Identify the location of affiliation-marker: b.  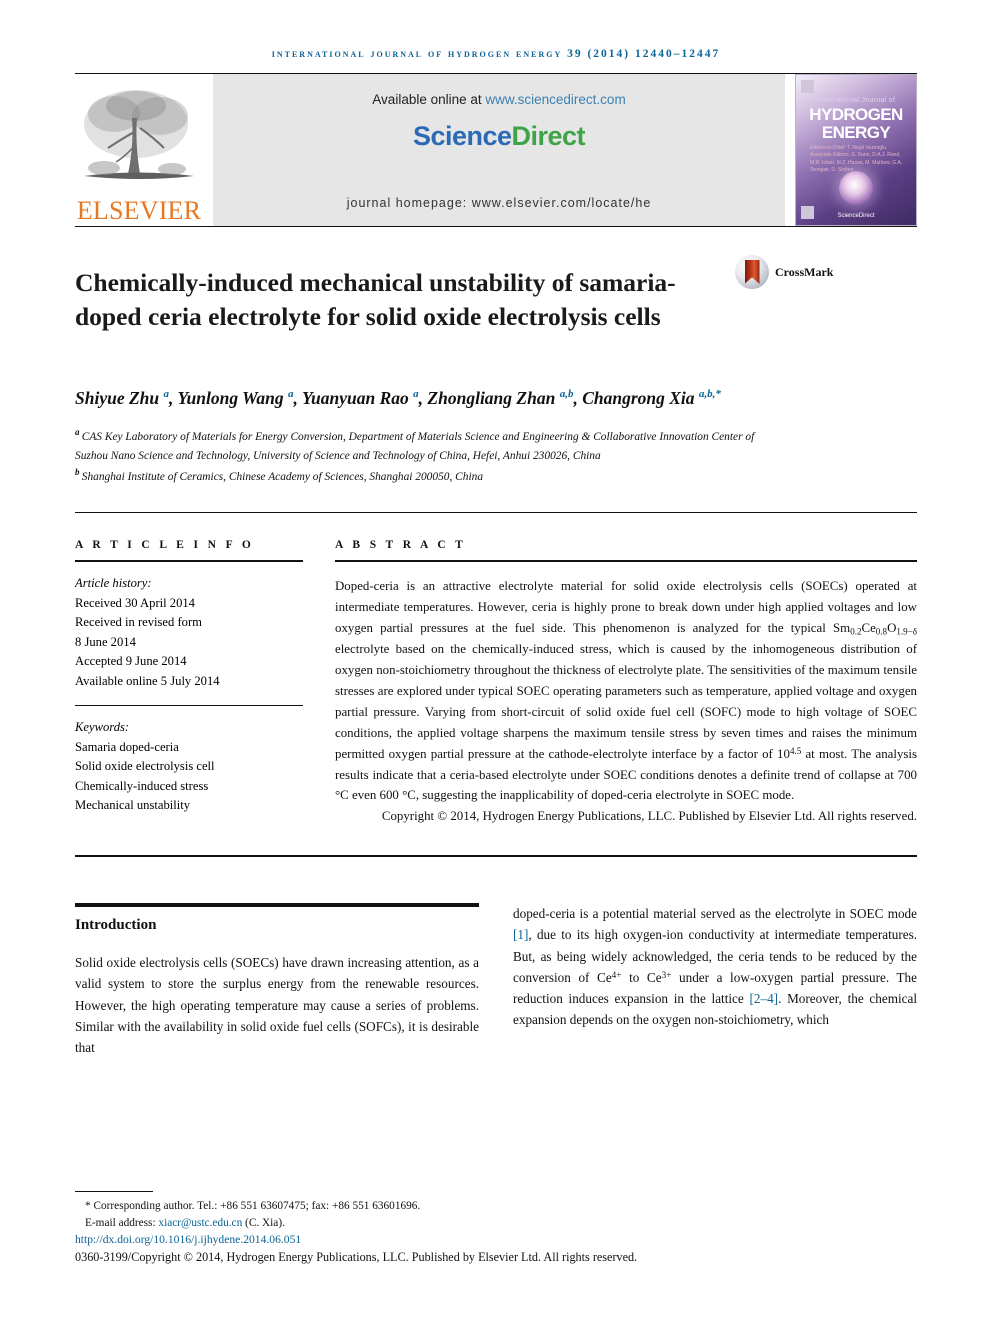
(78, 472).